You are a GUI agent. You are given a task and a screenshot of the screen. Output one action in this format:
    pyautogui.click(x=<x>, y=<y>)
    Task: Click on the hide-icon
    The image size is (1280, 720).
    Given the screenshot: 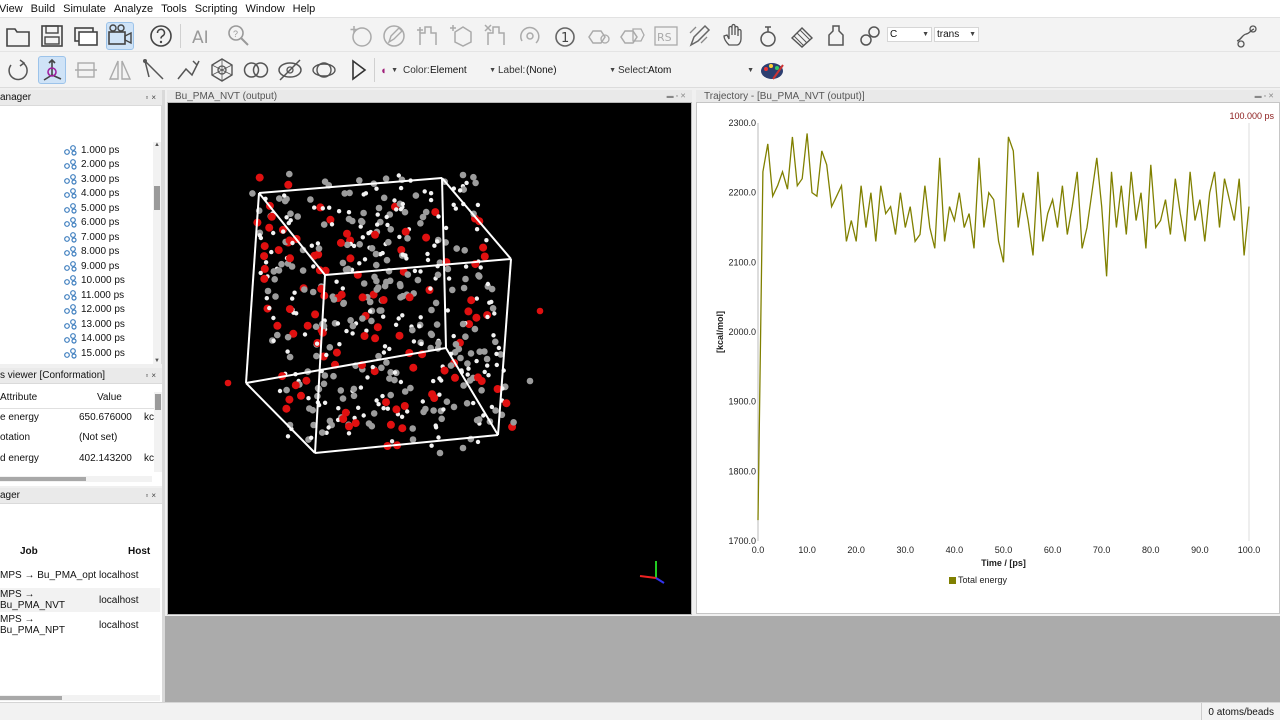 What is the action you would take?
    pyautogui.click(x=290, y=70)
    